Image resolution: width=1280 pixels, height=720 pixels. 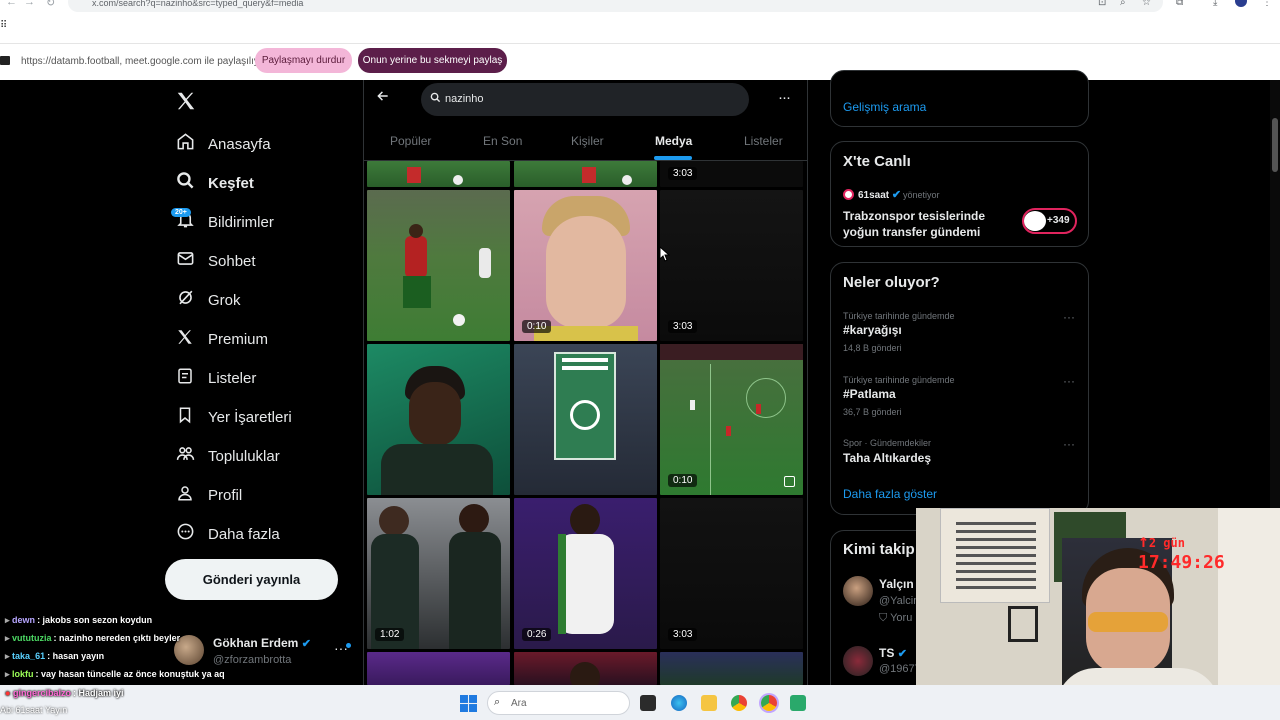 What do you see at coordinates (11, 4) in the screenshot?
I see `back-nav-icon: ←` at bounding box center [11, 4].